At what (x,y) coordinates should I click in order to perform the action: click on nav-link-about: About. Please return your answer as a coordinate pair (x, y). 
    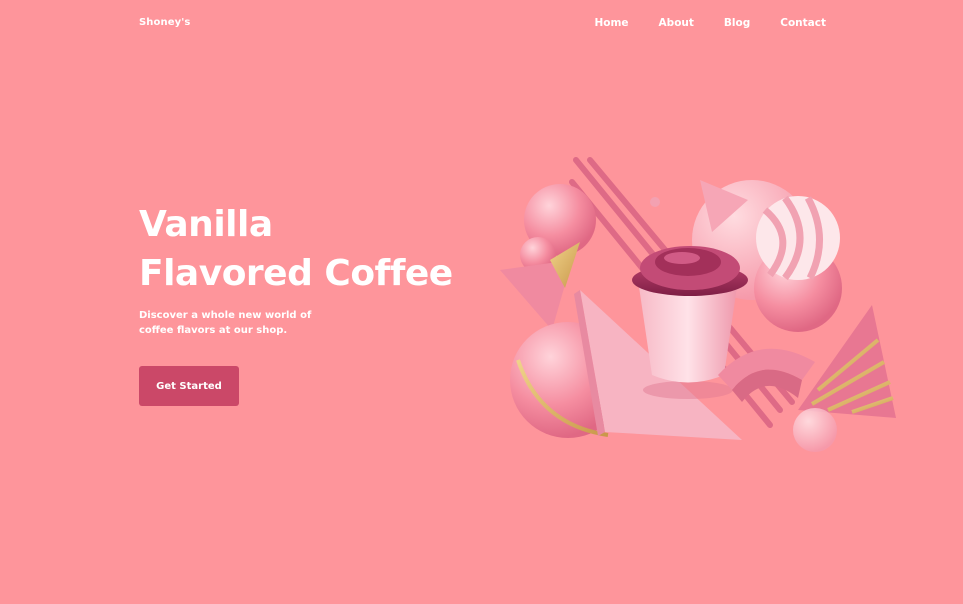
    Looking at the image, I should click on (676, 23).